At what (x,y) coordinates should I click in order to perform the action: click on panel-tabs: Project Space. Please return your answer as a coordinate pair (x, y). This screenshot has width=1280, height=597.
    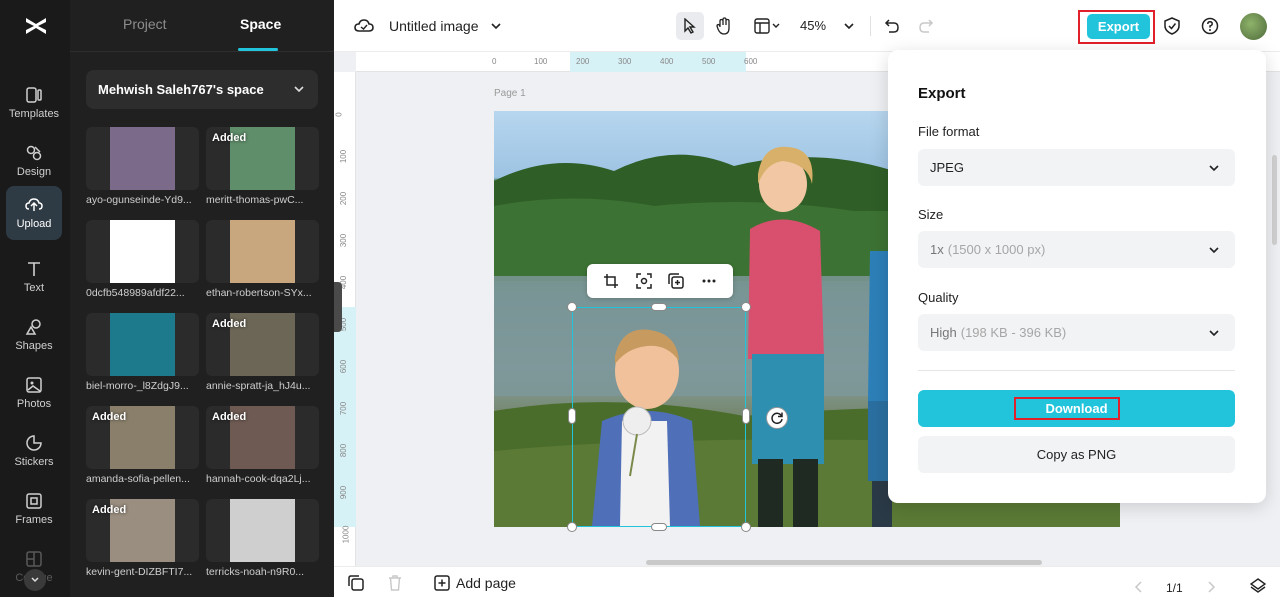
    Looking at the image, I should click on (202, 26).